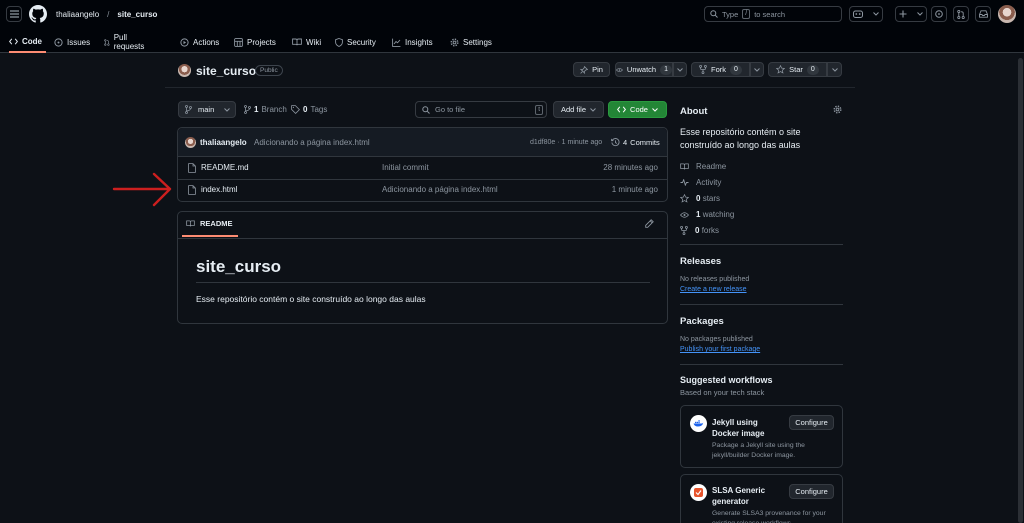 The height and width of the screenshot is (523, 1024). I want to click on commit-author-avatar, so click(190, 142).